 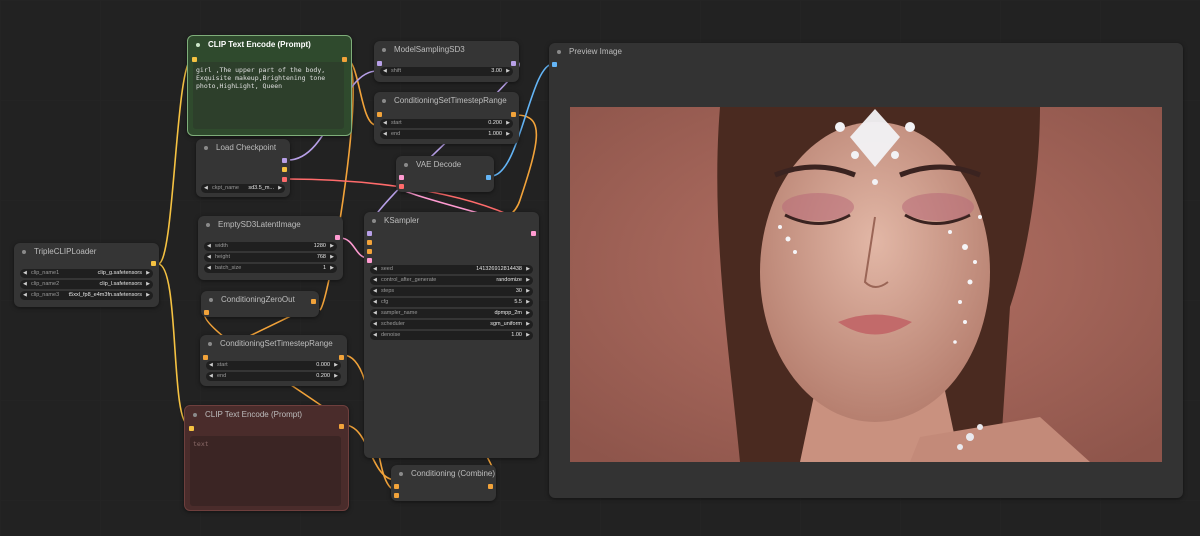 I want to click on latent-input-port, so click(x=369, y=260).